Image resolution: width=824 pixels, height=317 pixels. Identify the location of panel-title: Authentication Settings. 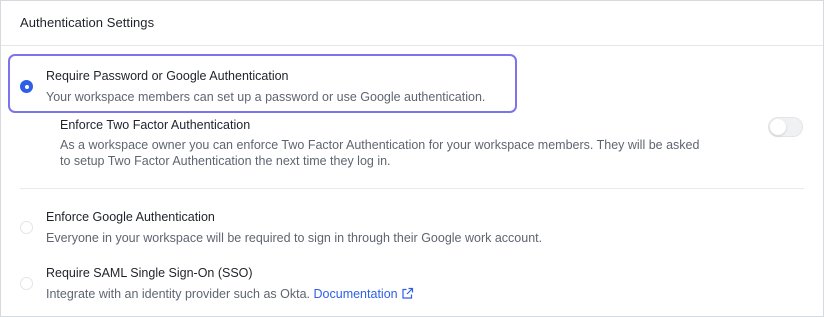
(87, 22).